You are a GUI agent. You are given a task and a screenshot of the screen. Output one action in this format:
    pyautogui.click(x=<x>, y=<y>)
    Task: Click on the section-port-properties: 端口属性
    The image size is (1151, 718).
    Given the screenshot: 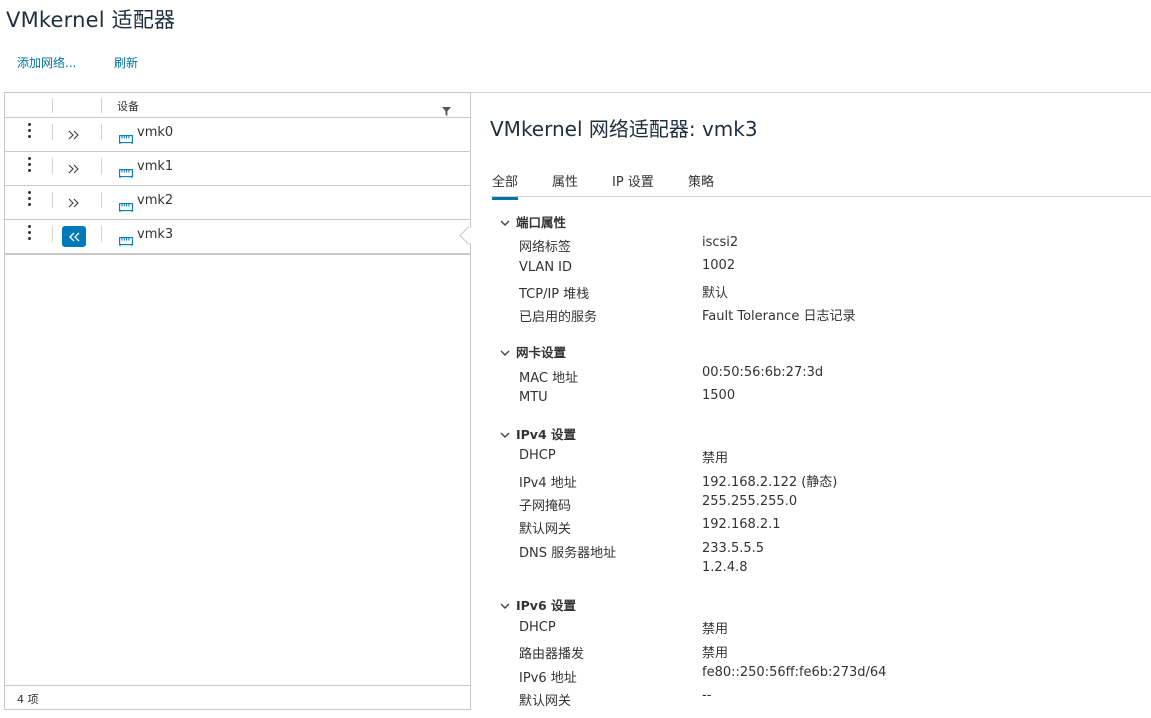 What is the action you would take?
    pyautogui.click(x=533, y=221)
    